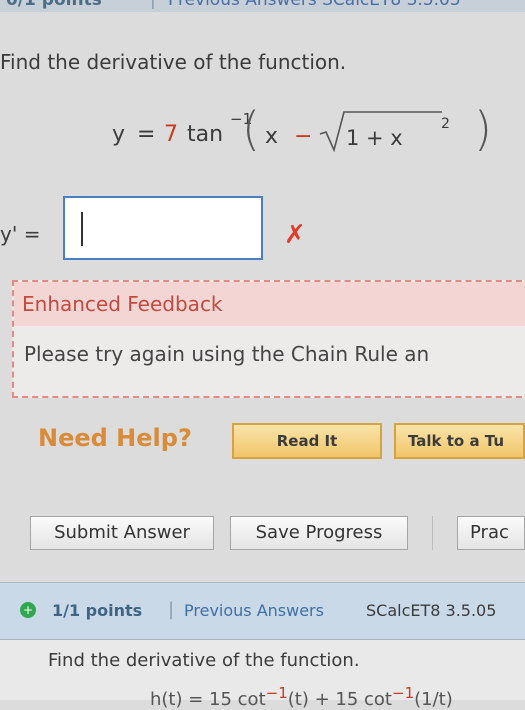 This screenshot has height=710, width=525. I want to click on next-equation-sup1: −1, so click(276, 693).